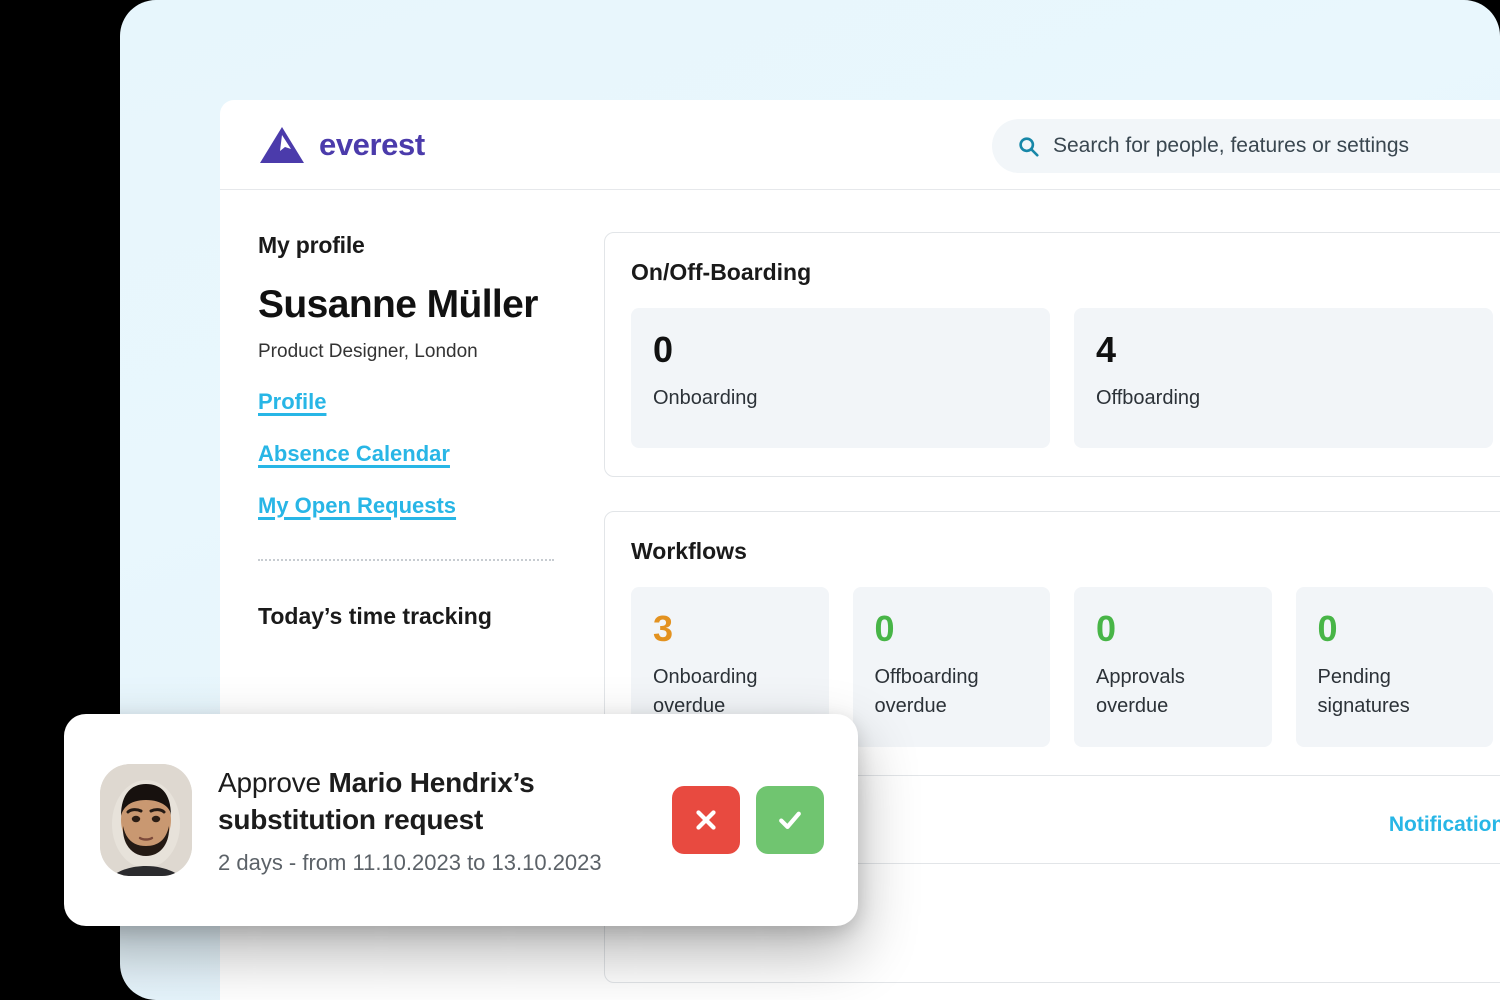 Image resolution: width=1500 pixels, height=1000 pixels. I want to click on brand-logo: everest, so click(341, 145).